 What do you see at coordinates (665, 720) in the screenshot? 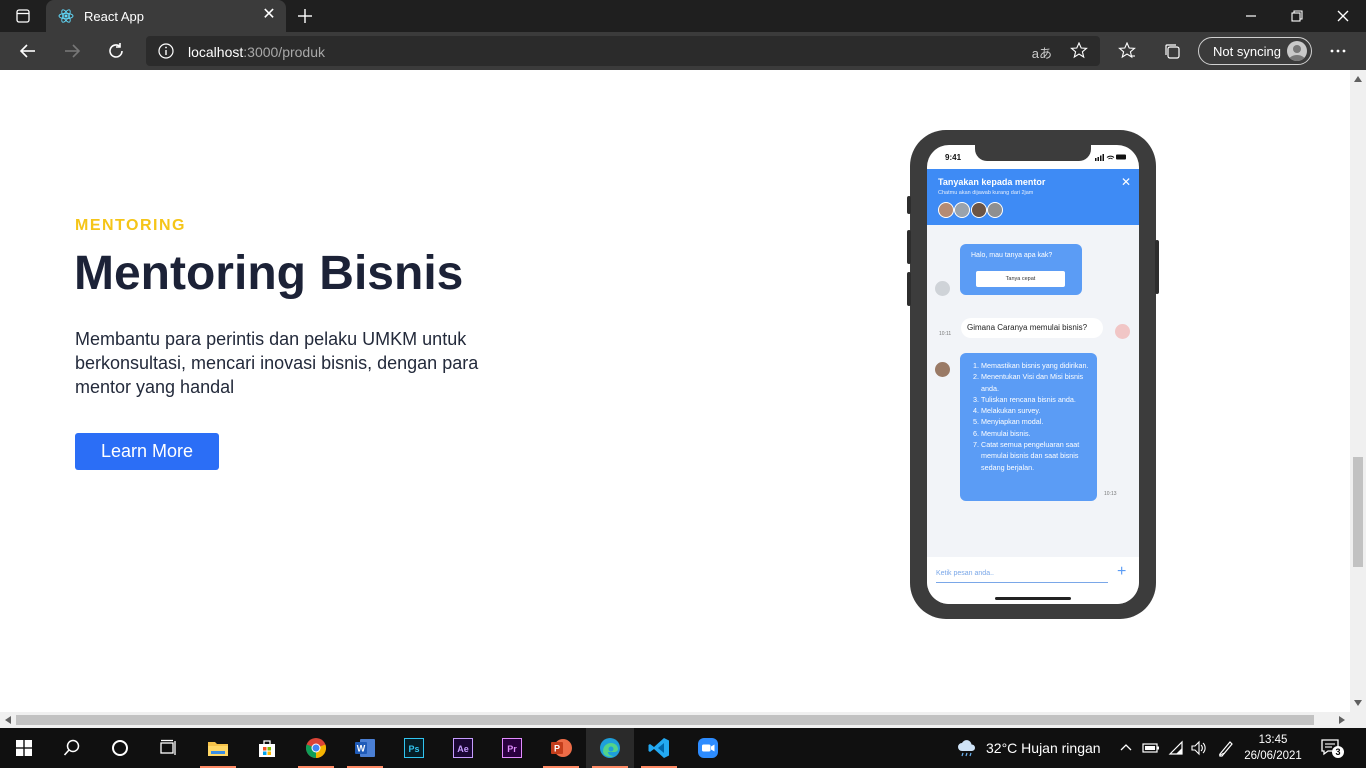
I see `horizontal-scroll-thumb` at bounding box center [665, 720].